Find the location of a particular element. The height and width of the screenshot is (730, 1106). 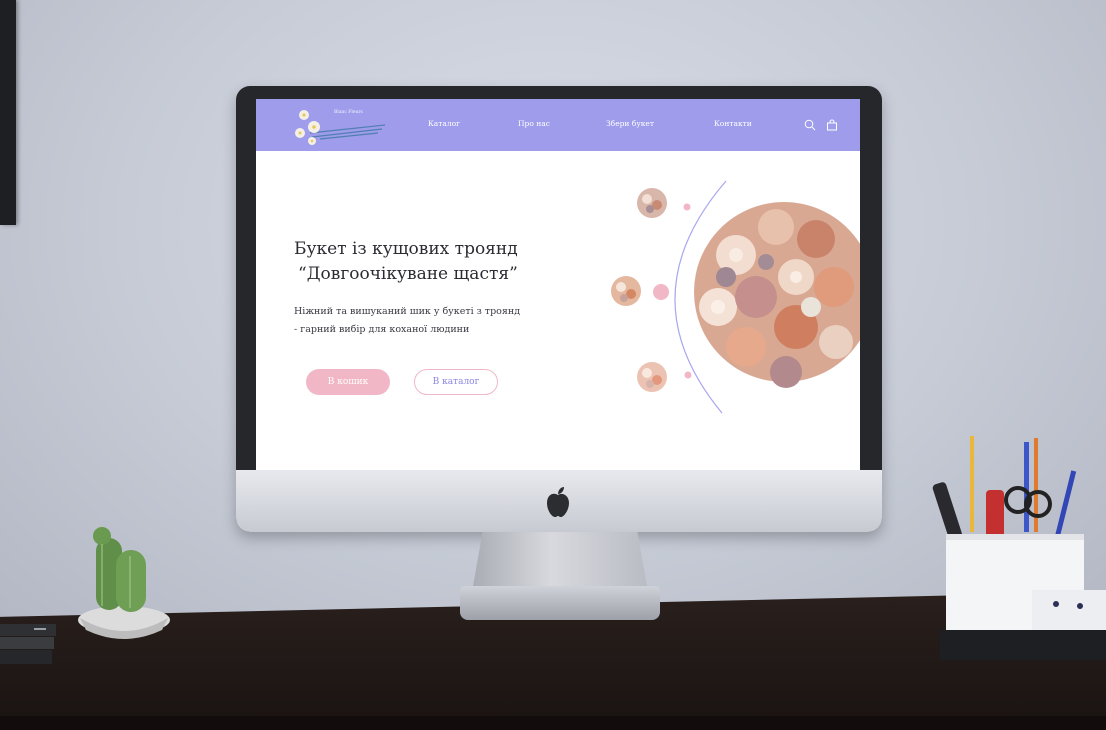

to-catalog-button: В каталог is located at coordinates (456, 382).